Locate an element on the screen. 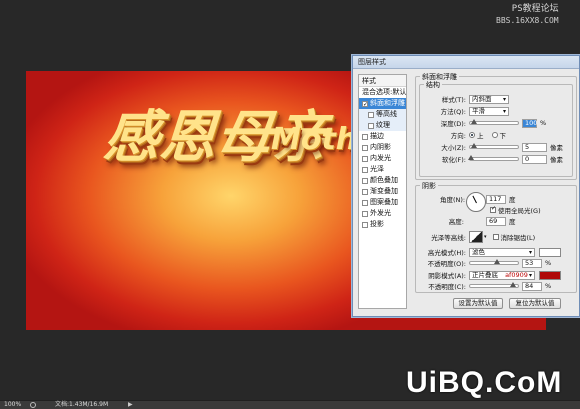  style-item: 描边 is located at coordinates (382, 136).